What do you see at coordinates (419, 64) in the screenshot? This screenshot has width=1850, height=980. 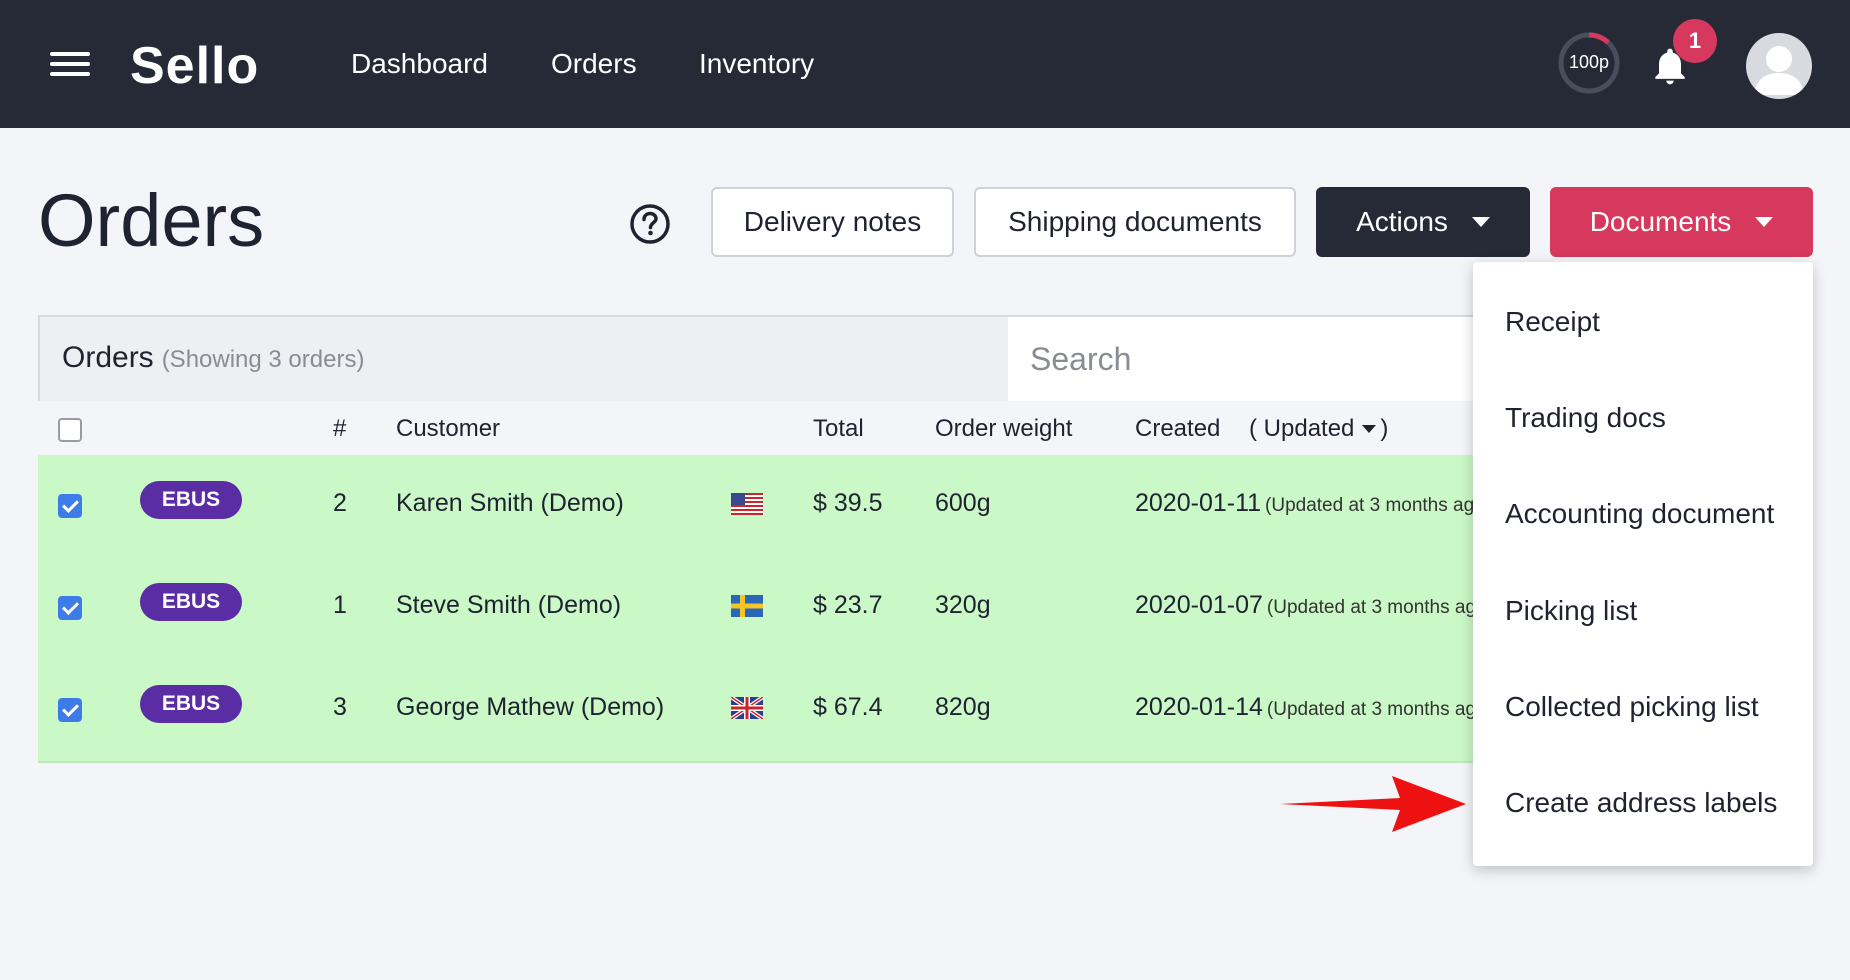 I see `nav-dashboard: Dashboard` at bounding box center [419, 64].